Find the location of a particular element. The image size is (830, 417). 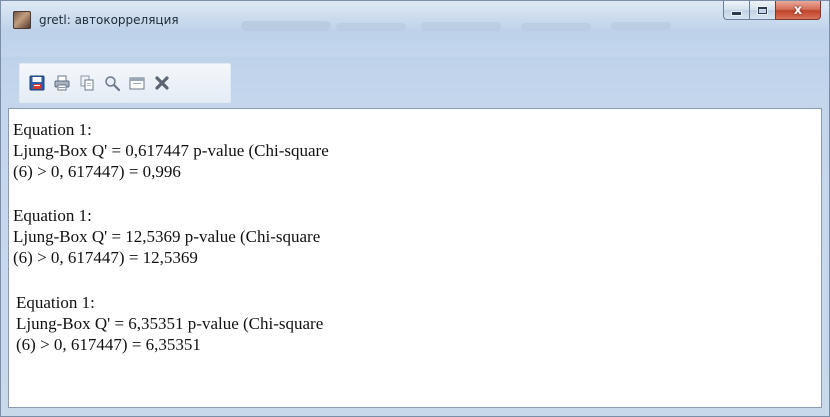

save-icon is located at coordinates (37, 83).